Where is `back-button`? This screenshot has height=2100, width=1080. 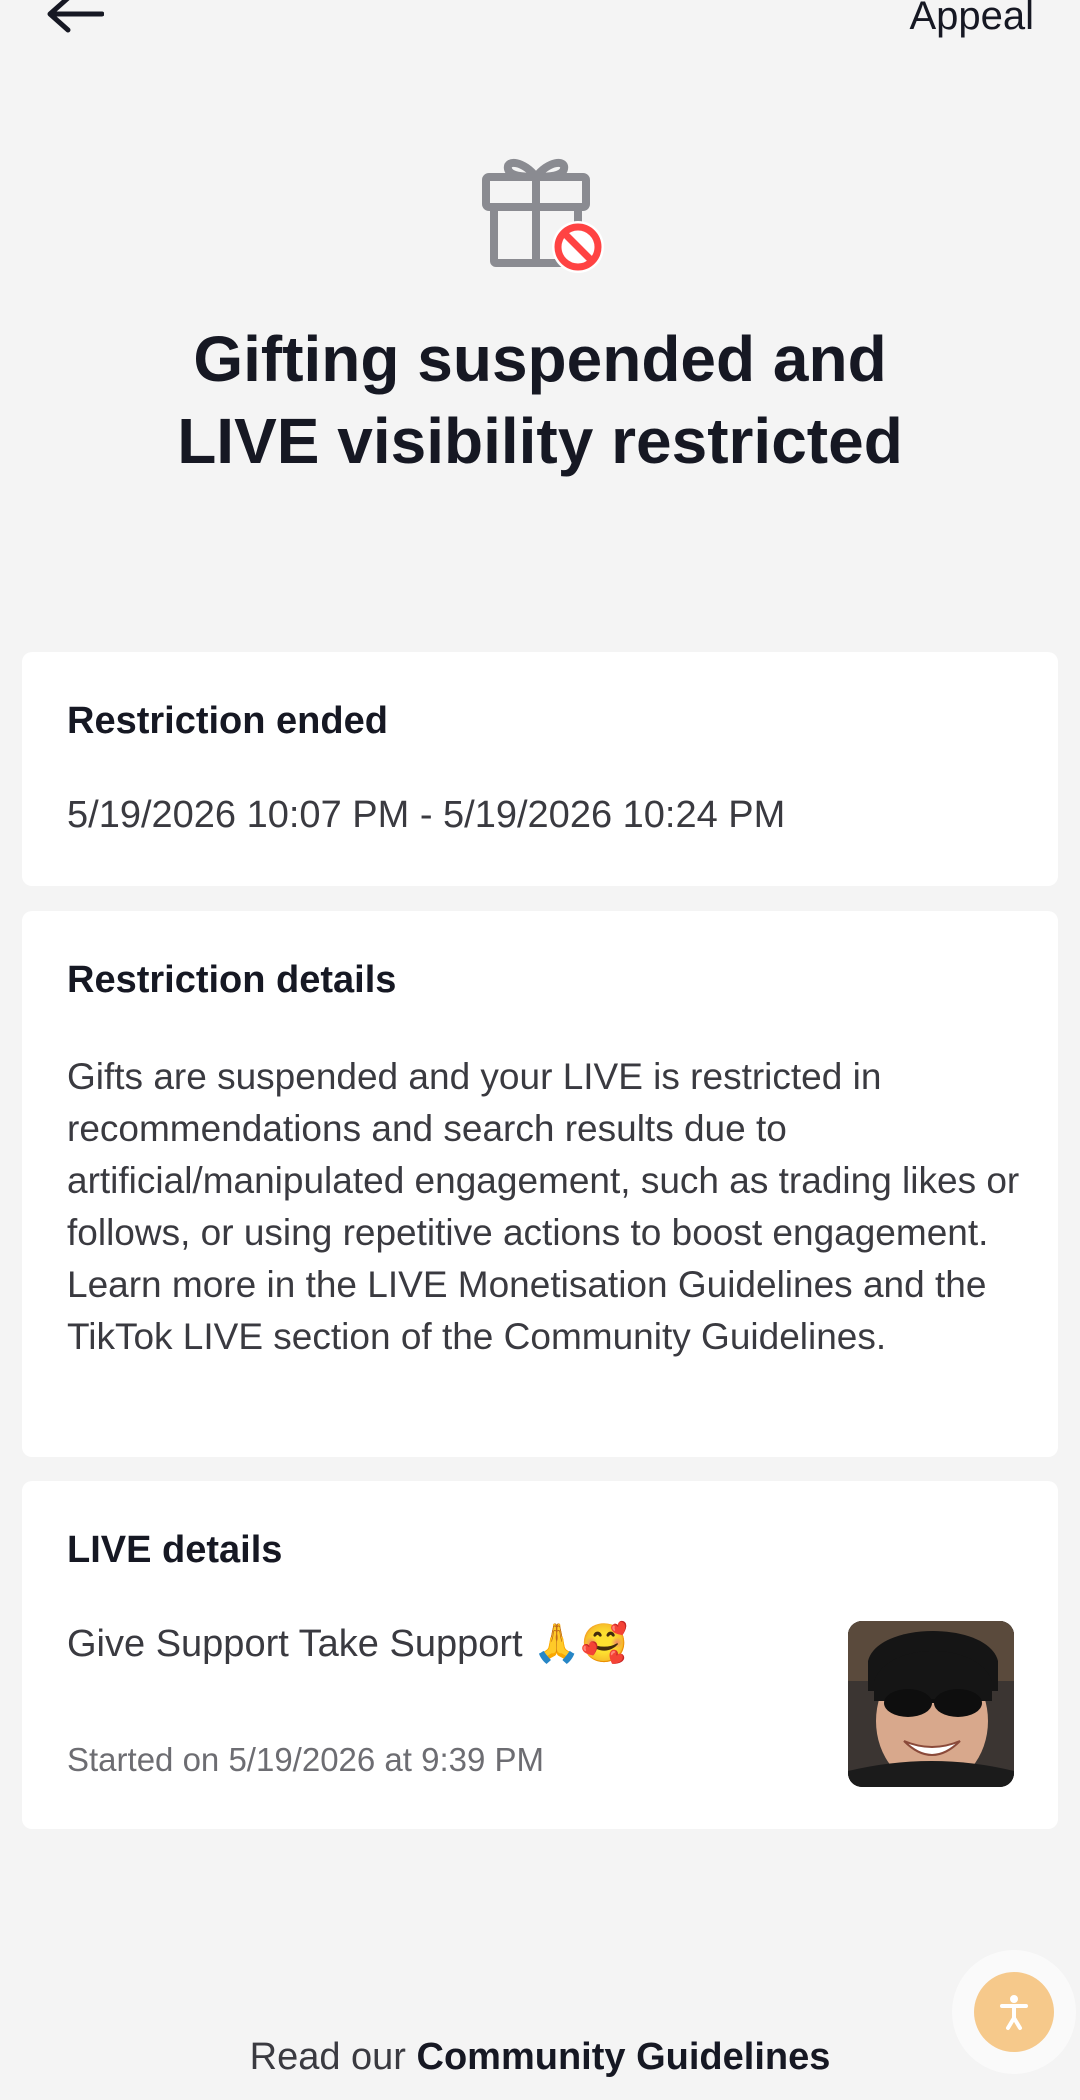
back-button is located at coordinates (79, 20).